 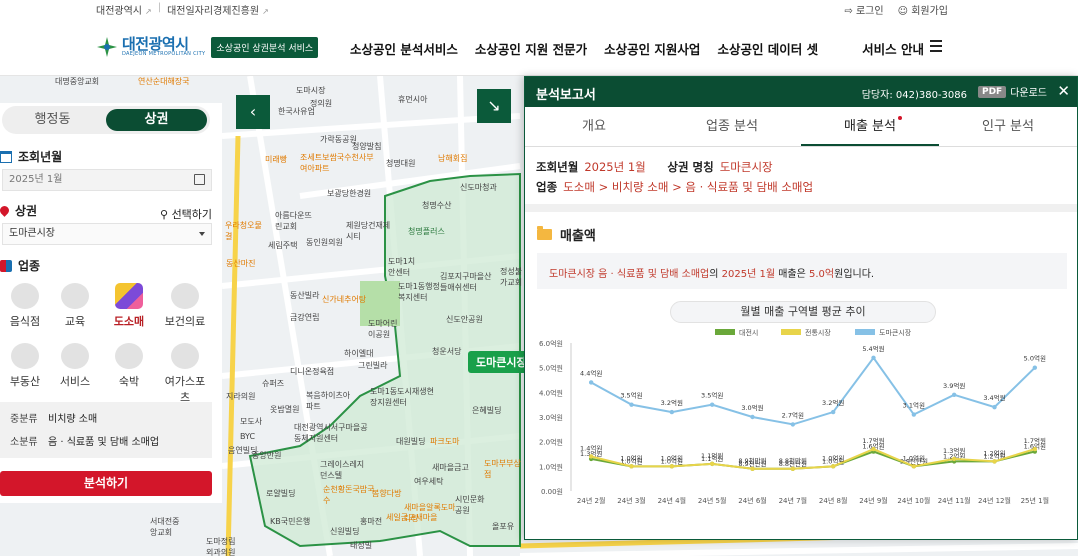 What do you see at coordinates (251, 421) in the screenshot?
I see `map-label: 모도사` at bounding box center [251, 421].